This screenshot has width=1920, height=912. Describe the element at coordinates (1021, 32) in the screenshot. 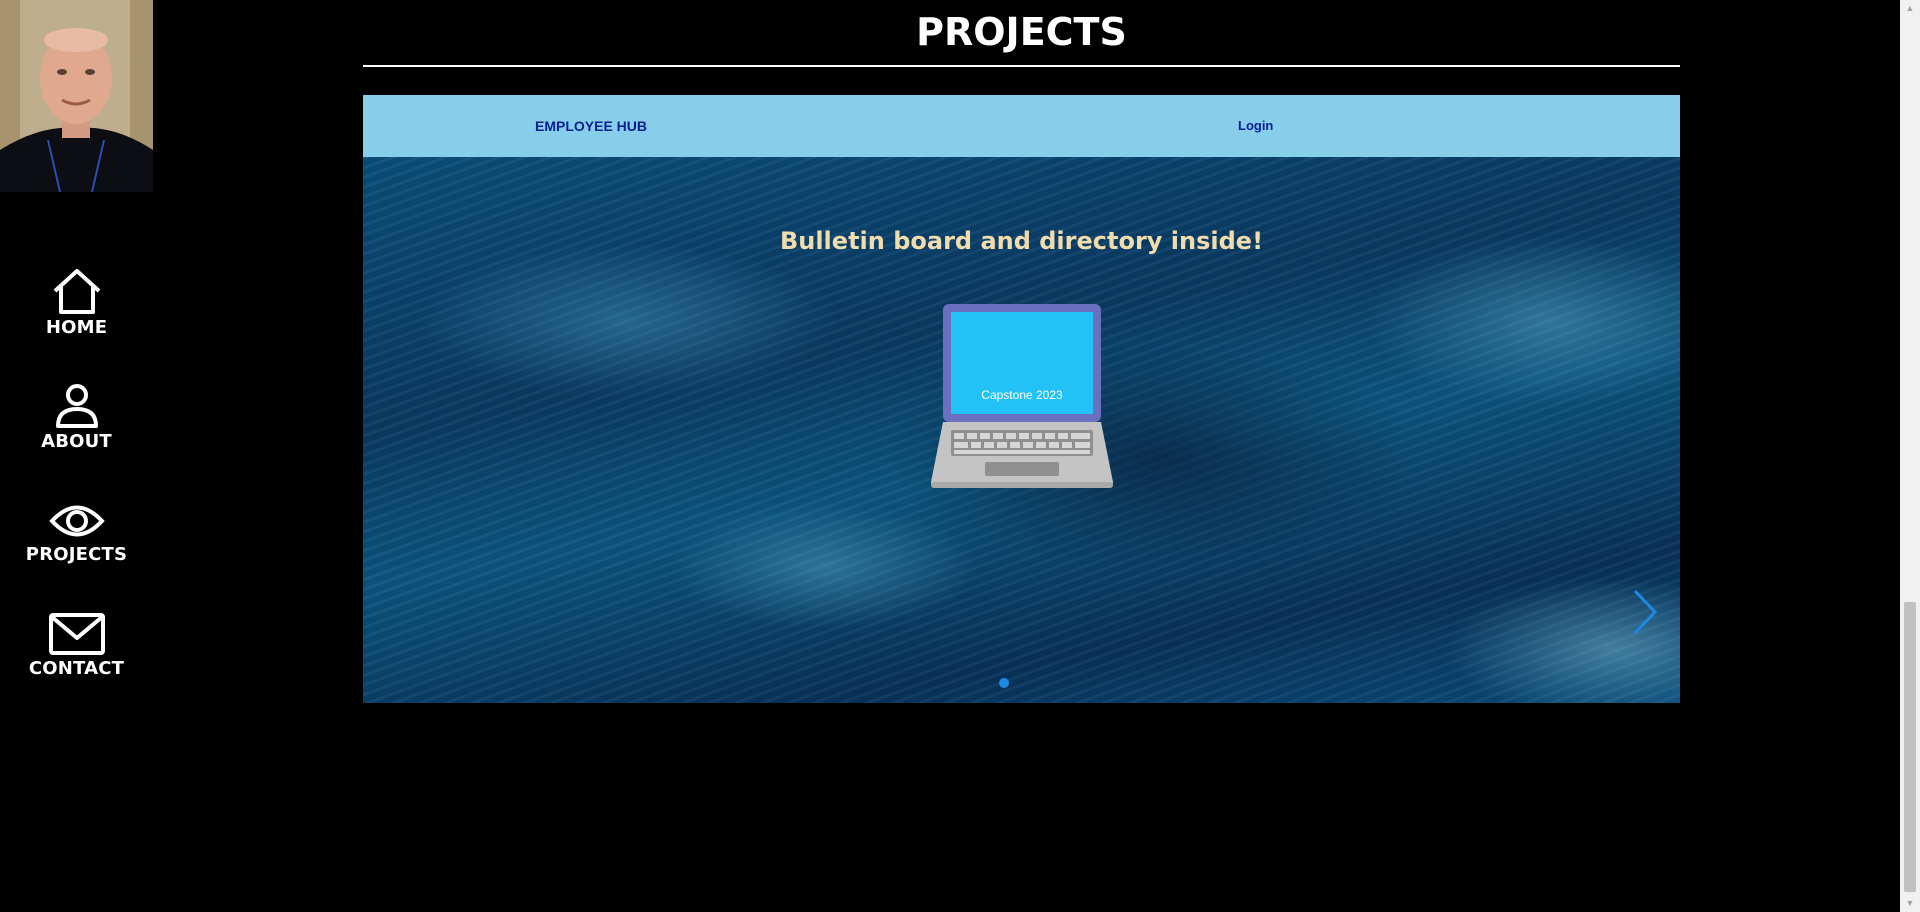

I see `page-title: PROJECTS` at that location.